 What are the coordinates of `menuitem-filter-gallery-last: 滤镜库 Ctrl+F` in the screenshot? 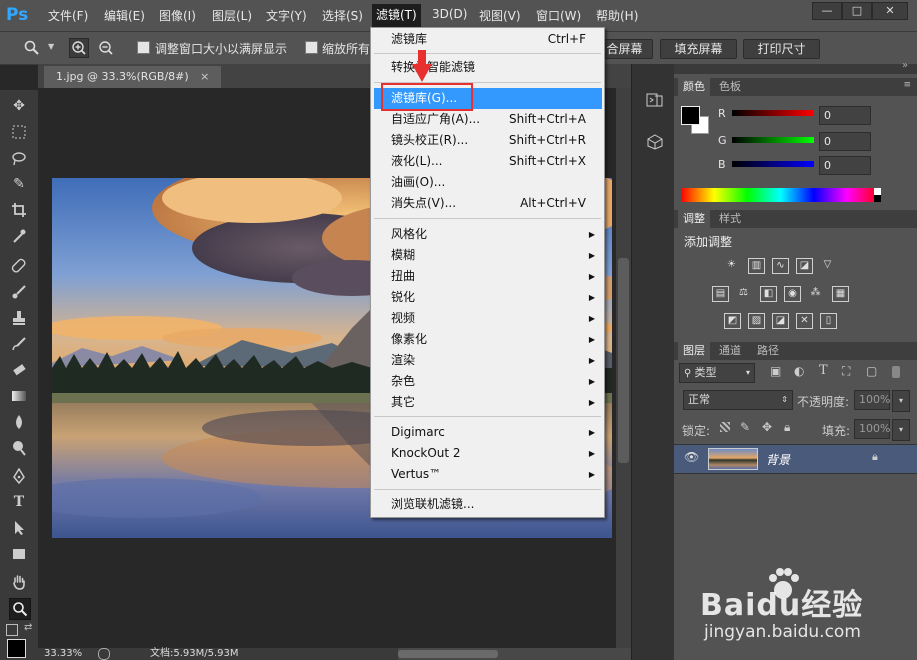 It's located at (487, 39).